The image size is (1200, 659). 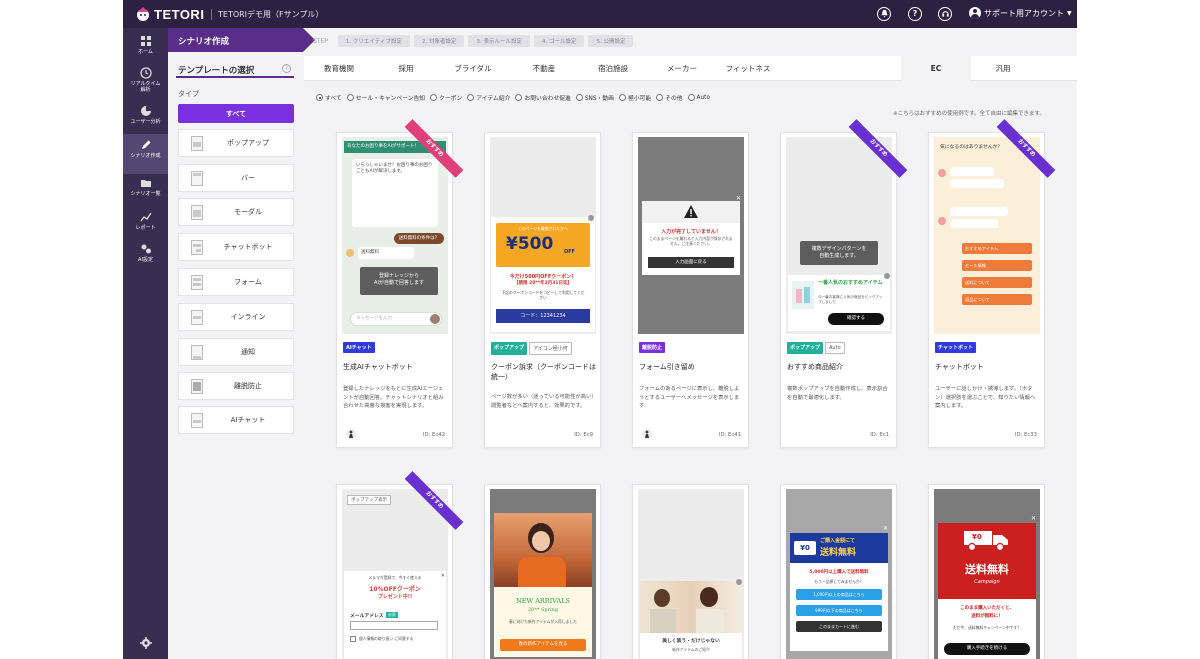 What do you see at coordinates (544, 68) in the screenshot?
I see `tab-real-estate: 不動産` at bounding box center [544, 68].